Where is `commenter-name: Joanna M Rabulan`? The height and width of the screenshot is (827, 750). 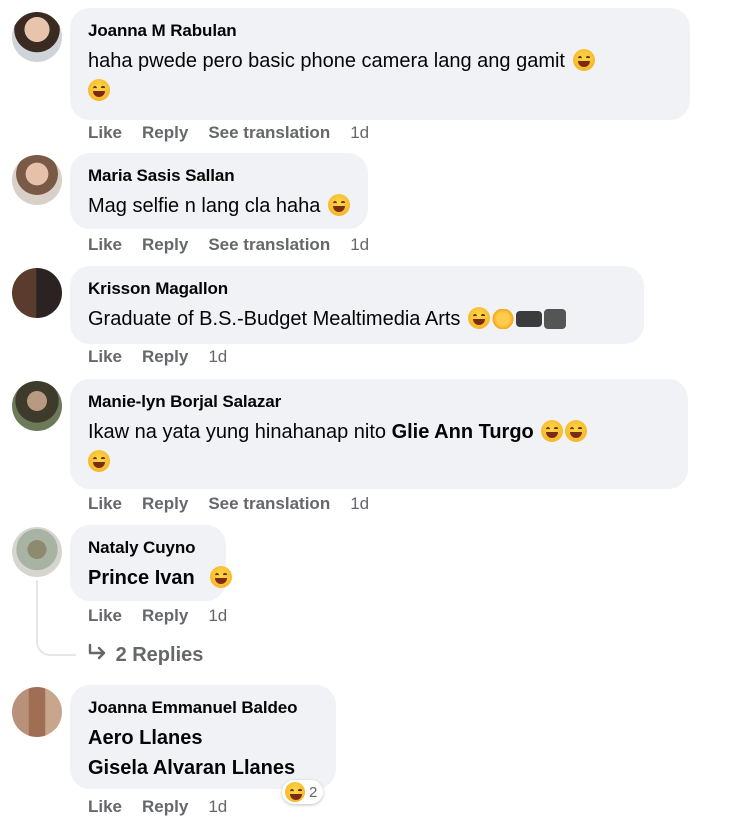 commenter-name: Joanna M Rabulan is located at coordinates (380, 31).